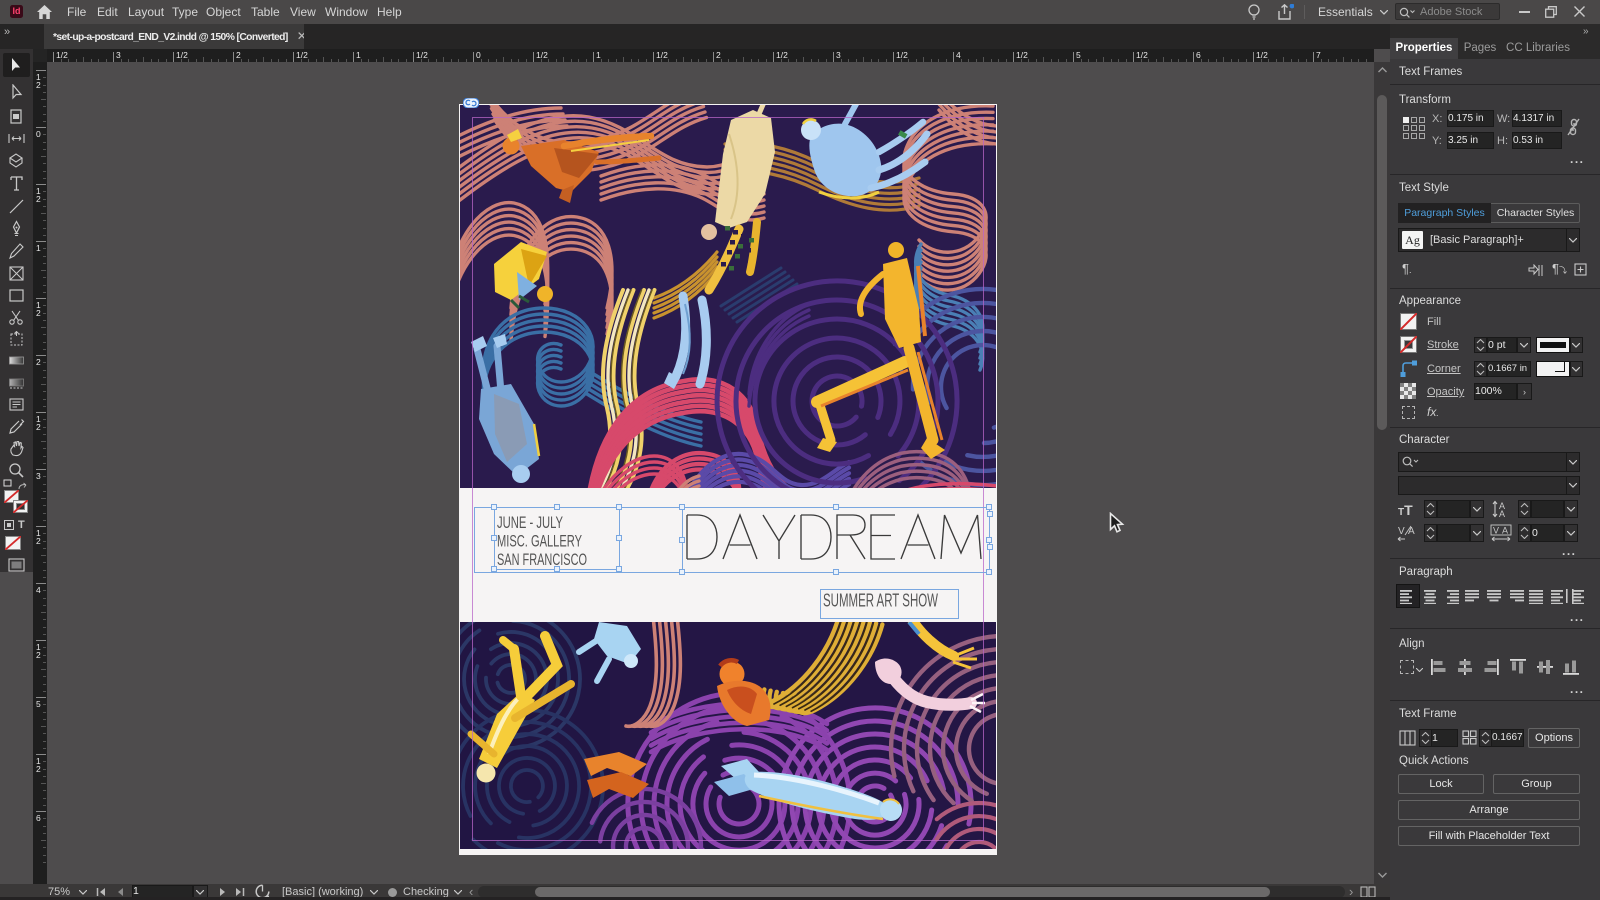 The height and width of the screenshot is (900, 1600). Describe the element at coordinates (542, 560) in the screenshot. I see `svg-text: SAN FRANCISCO` at that location.